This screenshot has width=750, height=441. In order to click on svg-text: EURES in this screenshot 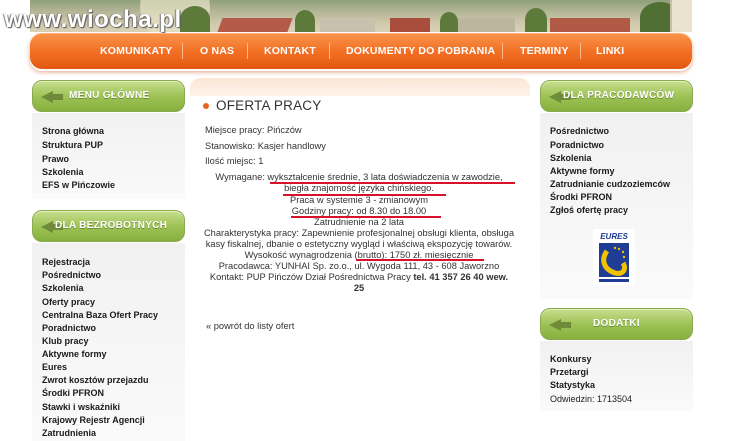, I will do `click(614, 236)`.